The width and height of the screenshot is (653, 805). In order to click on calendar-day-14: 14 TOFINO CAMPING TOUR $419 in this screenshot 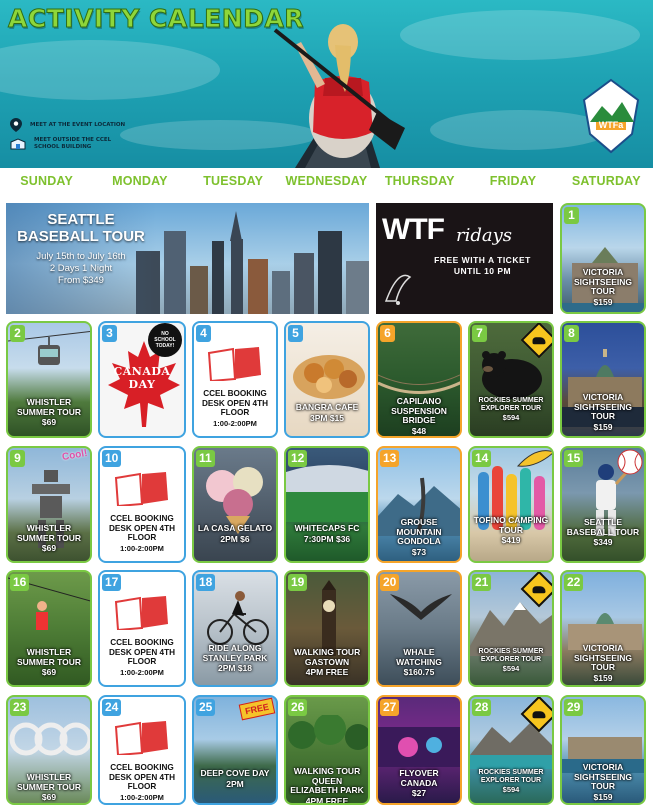, I will do `click(511, 504)`.